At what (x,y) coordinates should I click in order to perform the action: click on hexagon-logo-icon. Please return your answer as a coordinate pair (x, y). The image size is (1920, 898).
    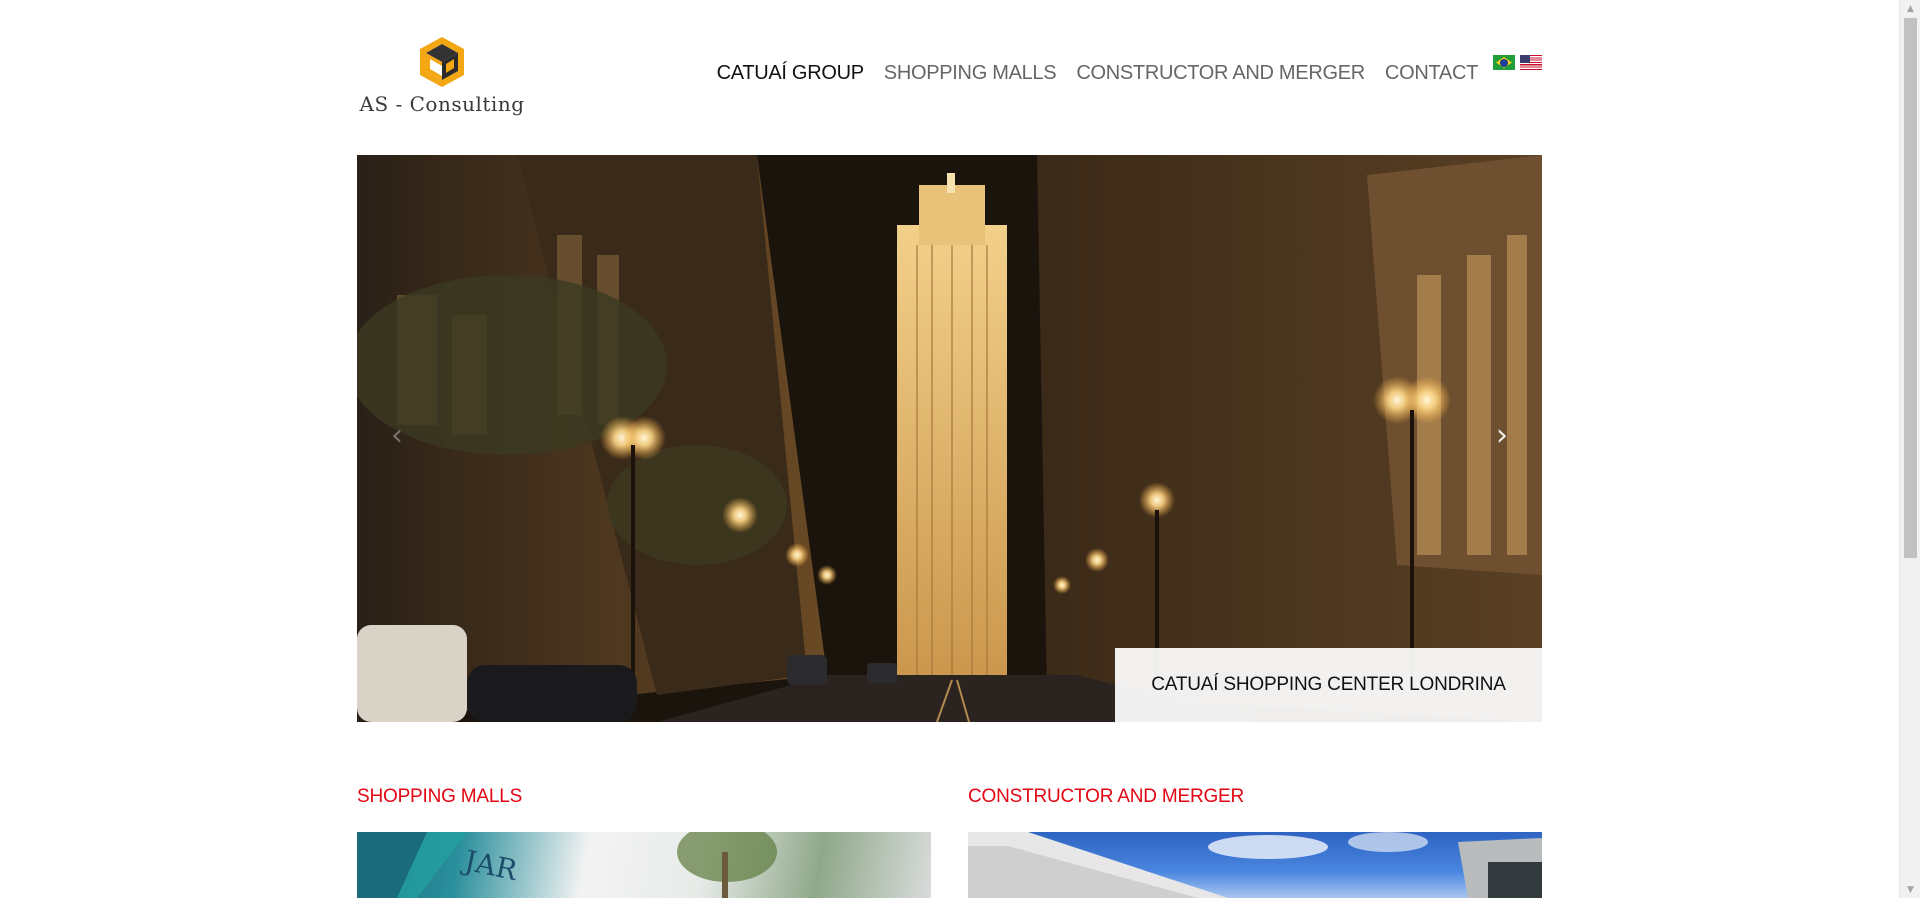
    Looking at the image, I should click on (442, 62).